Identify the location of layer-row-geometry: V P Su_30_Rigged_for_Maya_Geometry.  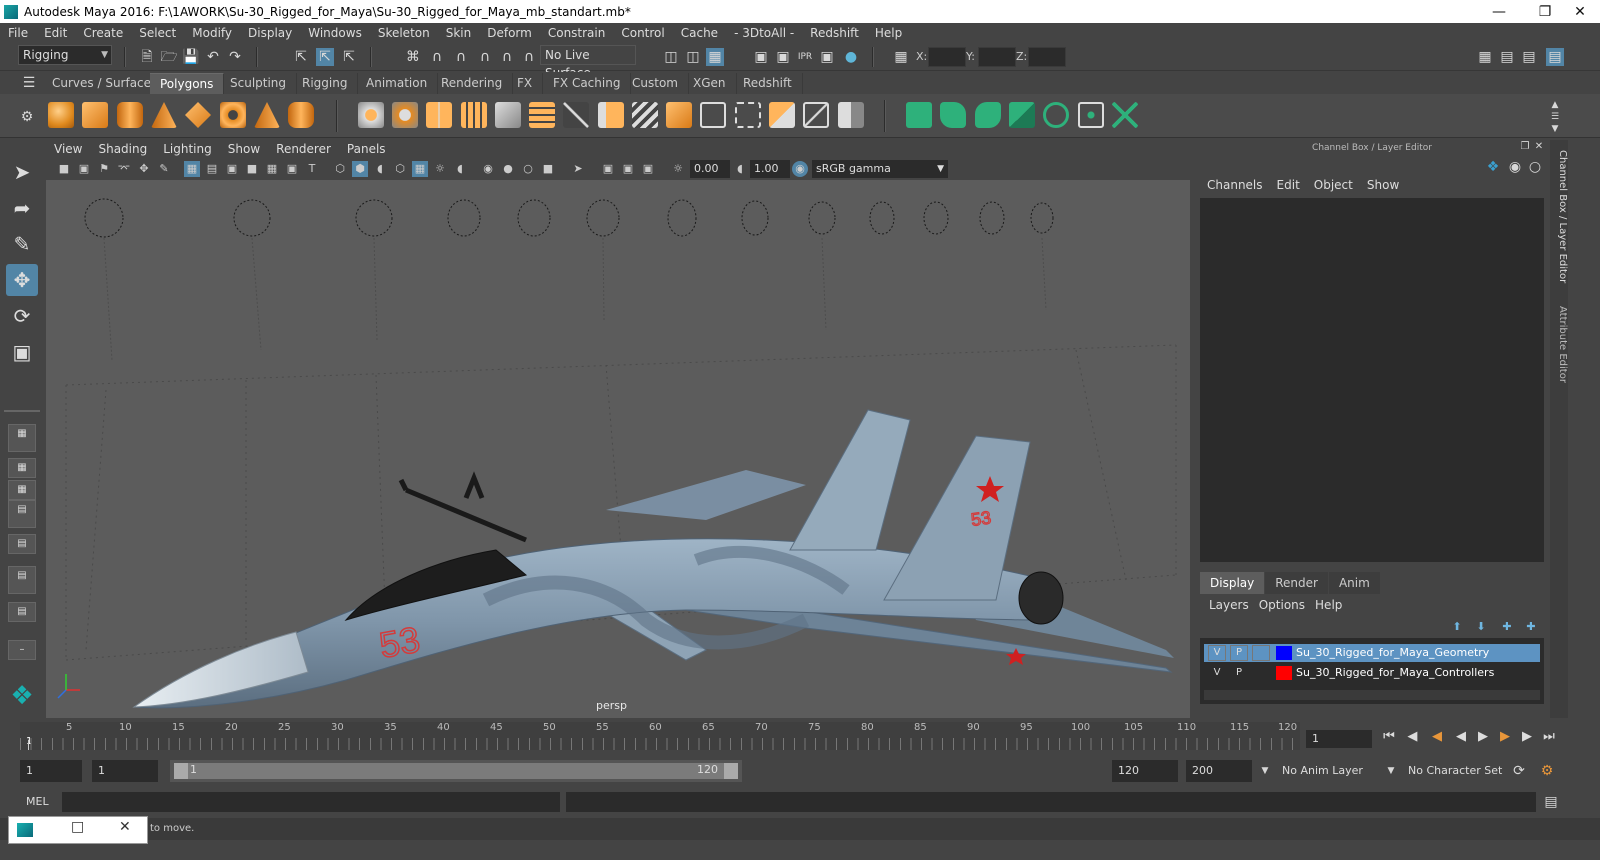
(1372, 653).